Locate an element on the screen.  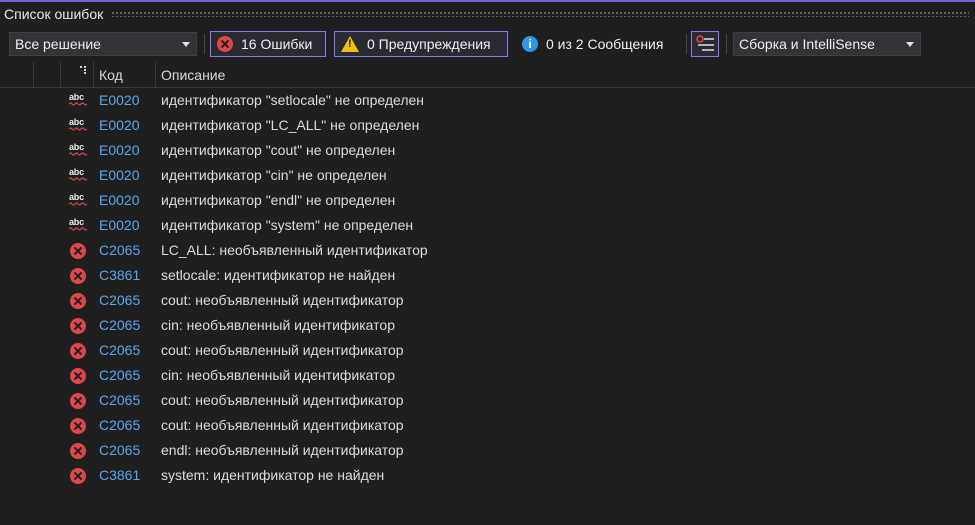
table-row: C2065 LC_ALL: необъявленный идентификатор is located at coordinates (487, 250).